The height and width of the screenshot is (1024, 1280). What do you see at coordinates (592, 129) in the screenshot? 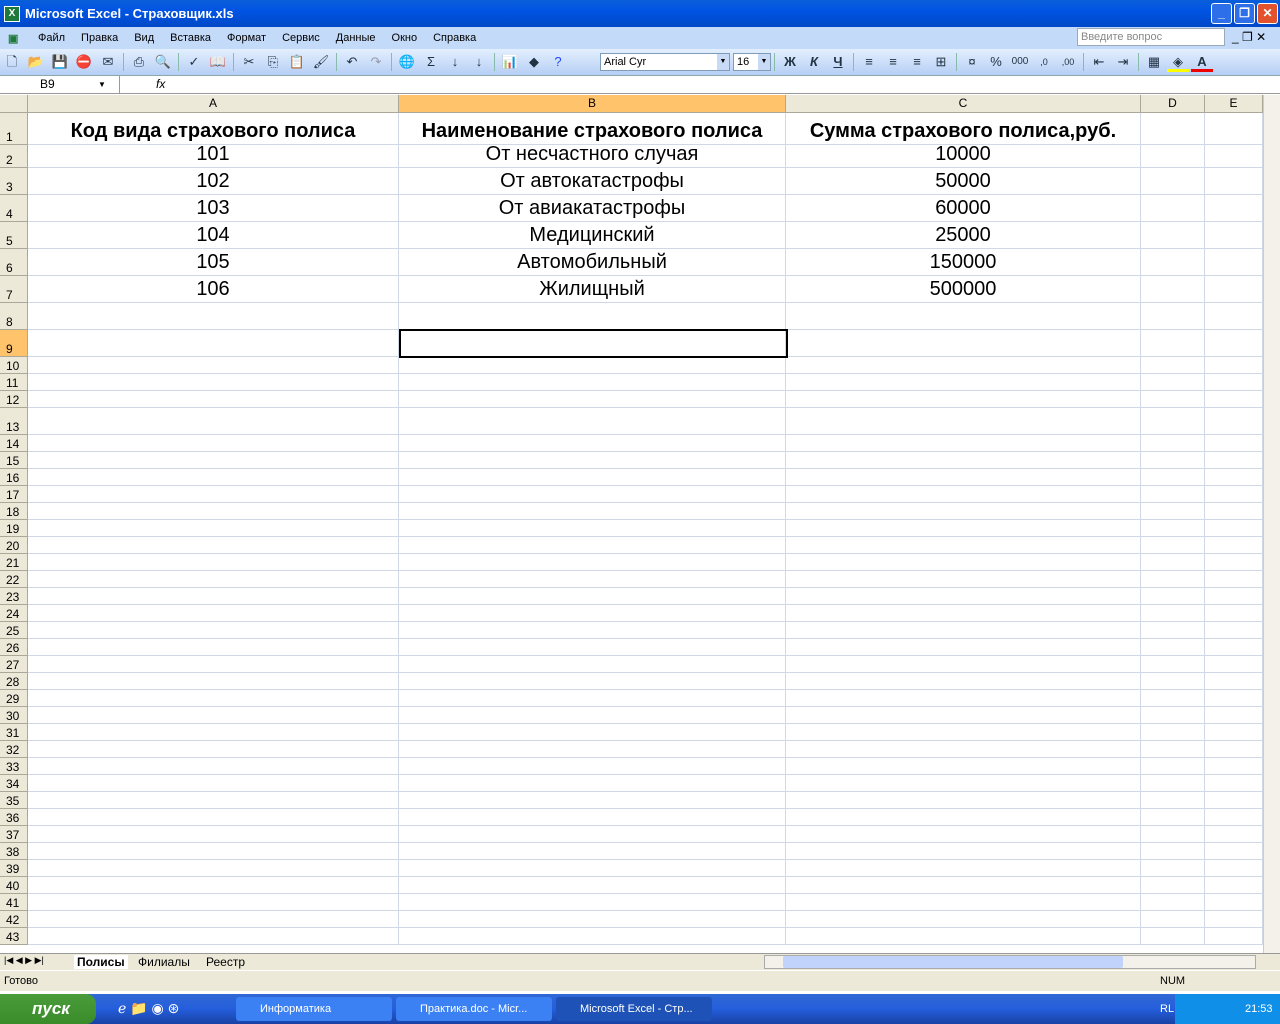
I see `cell: Наименование страхового полиса` at bounding box center [592, 129].